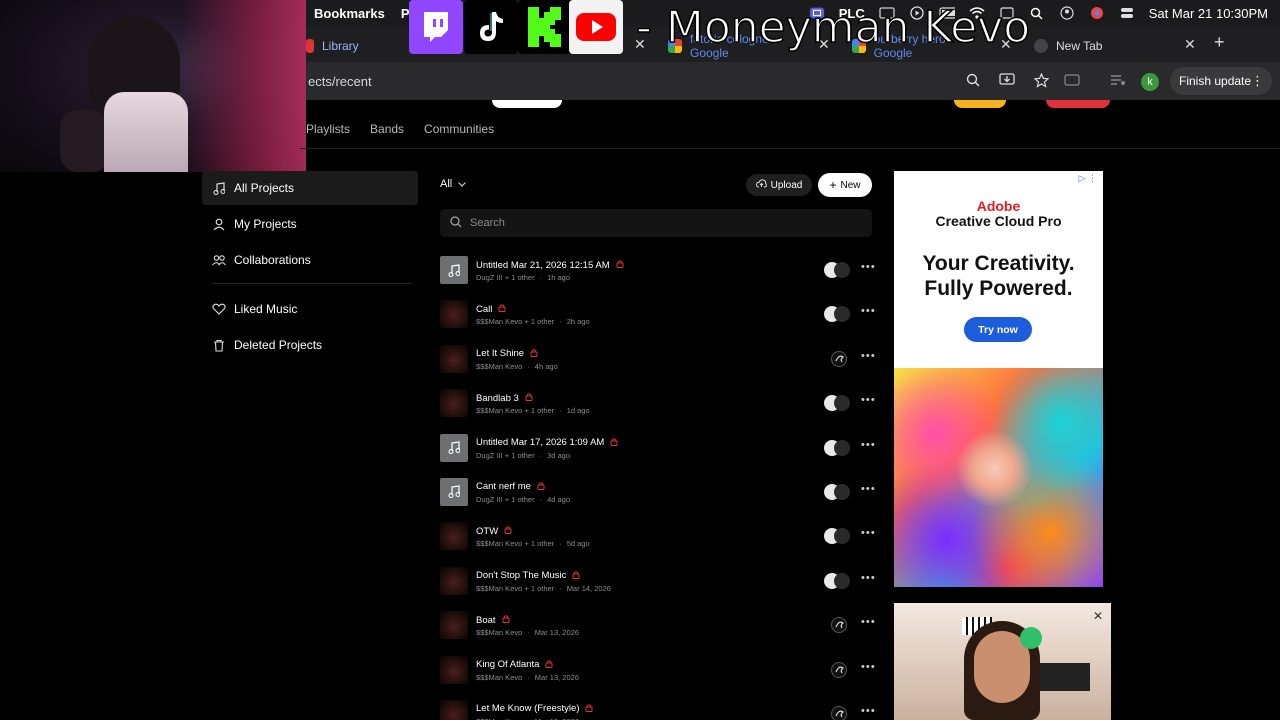  What do you see at coordinates (1208, 13) in the screenshot?
I see `menubar-clock: Sat Mar 21 10:30PM` at bounding box center [1208, 13].